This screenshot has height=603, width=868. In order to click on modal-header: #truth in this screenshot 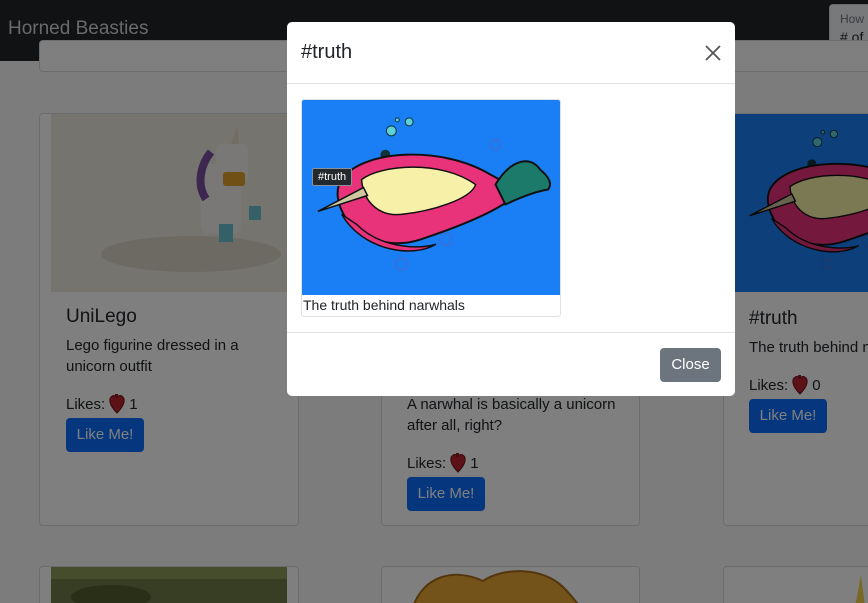, I will do `click(511, 53)`.